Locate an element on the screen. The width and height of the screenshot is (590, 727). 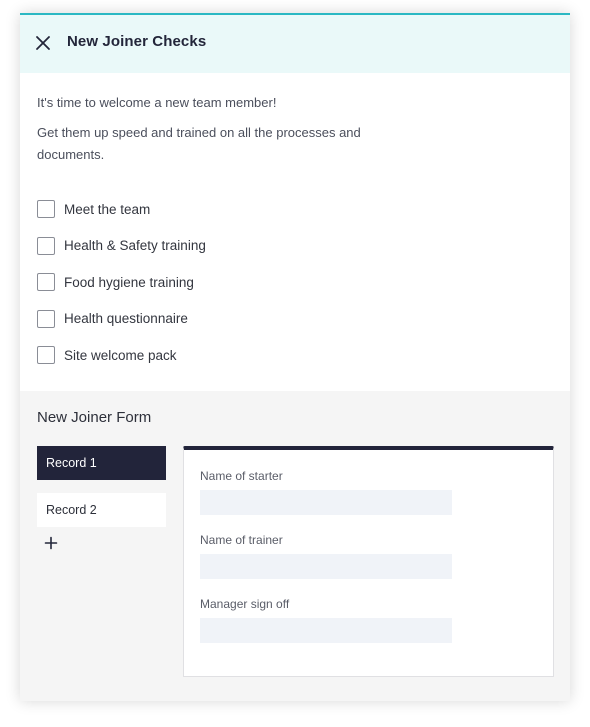
checklist-item-site-welcome-pack: Site welcome pack is located at coordinates (121, 355).